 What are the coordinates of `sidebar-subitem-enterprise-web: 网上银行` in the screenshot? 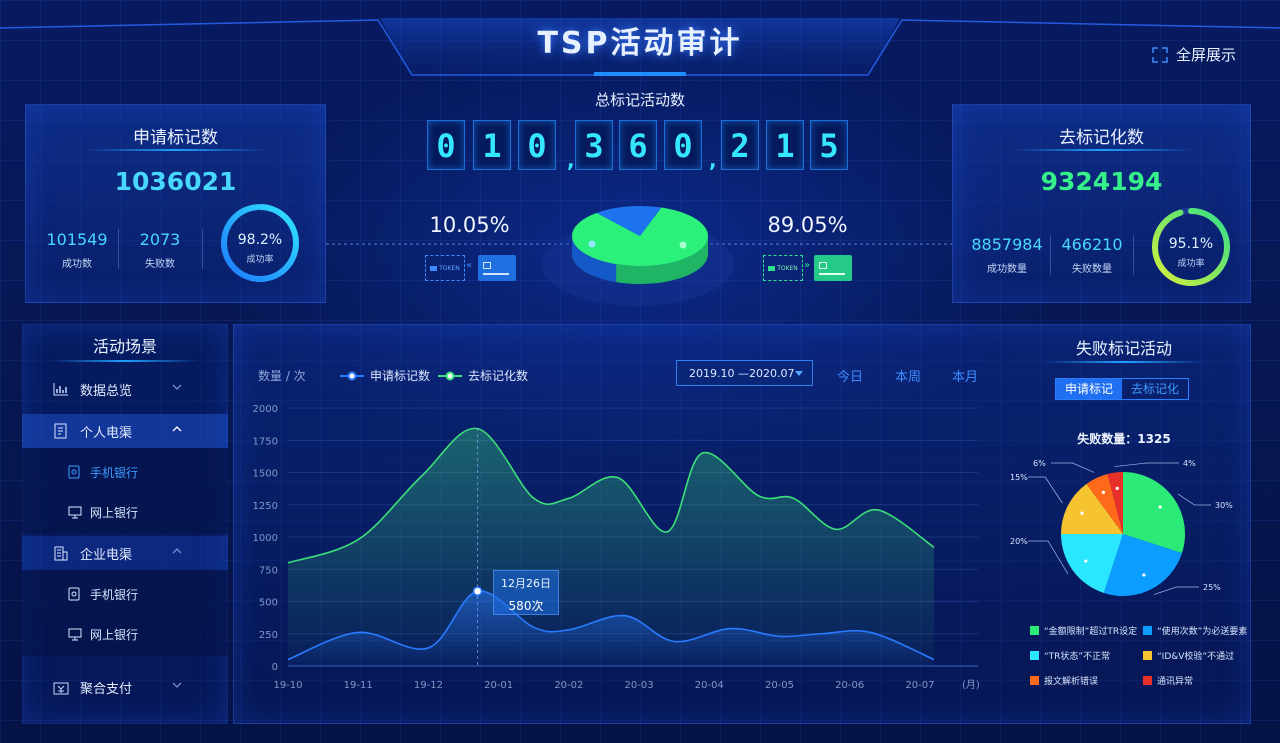 It's located at (125, 634).